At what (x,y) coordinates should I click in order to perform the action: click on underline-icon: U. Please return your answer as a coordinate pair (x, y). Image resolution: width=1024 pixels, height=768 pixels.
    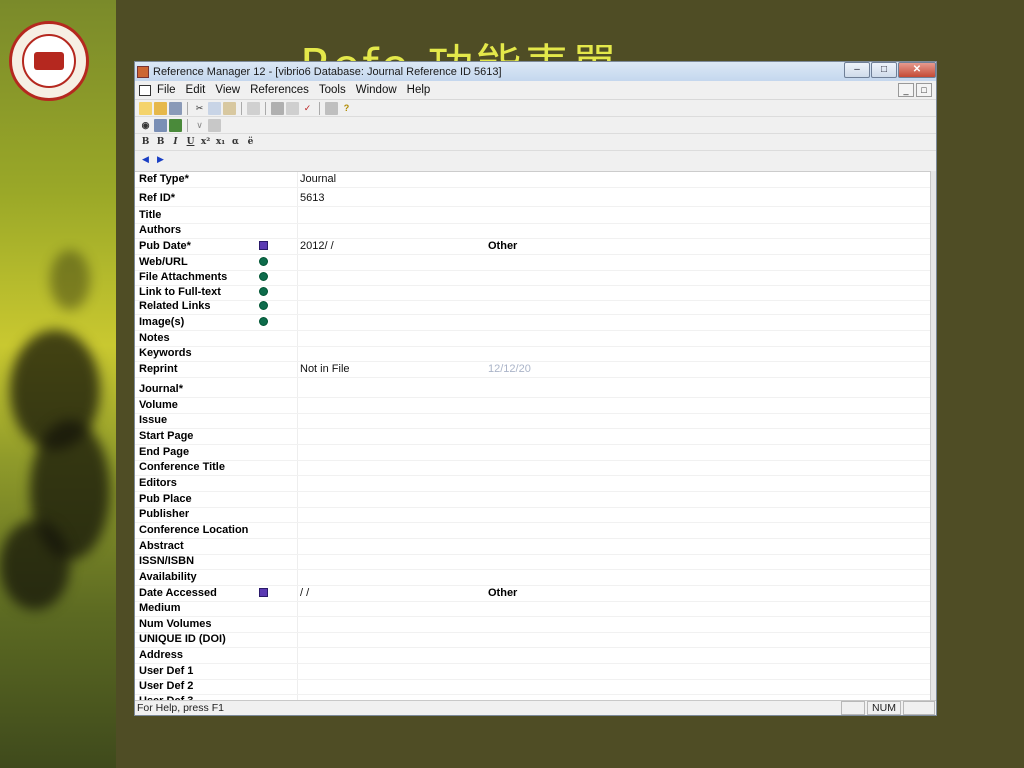
    Looking at the image, I should click on (190, 142).